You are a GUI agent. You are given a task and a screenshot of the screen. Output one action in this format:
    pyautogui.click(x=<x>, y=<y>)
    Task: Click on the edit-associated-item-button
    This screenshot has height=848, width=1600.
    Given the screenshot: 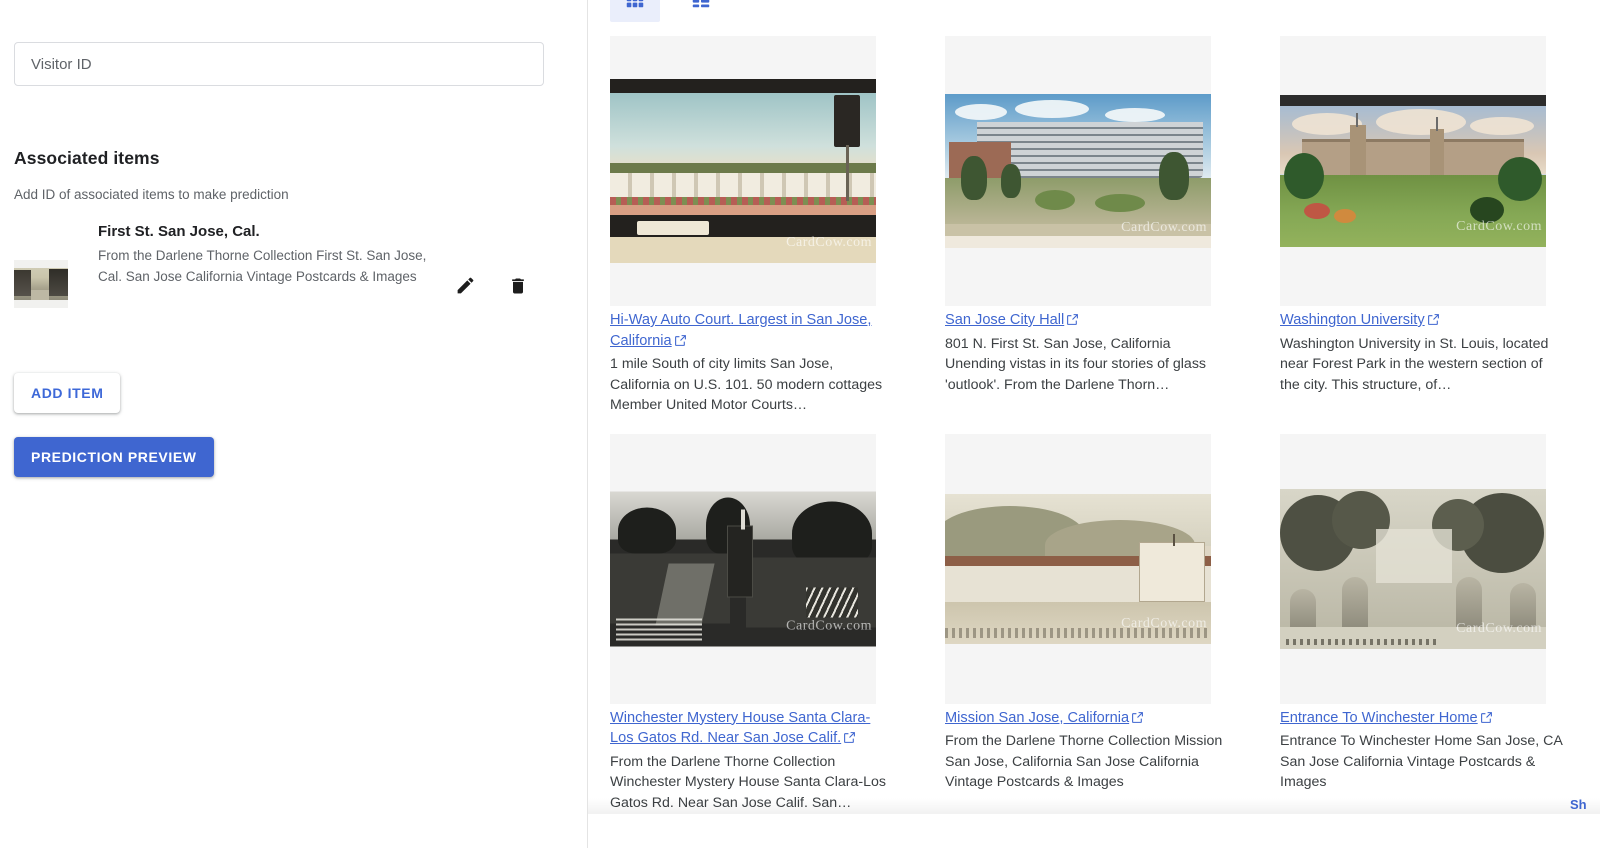 What is the action you would take?
    pyautogui.click(x=465, y=287)
    